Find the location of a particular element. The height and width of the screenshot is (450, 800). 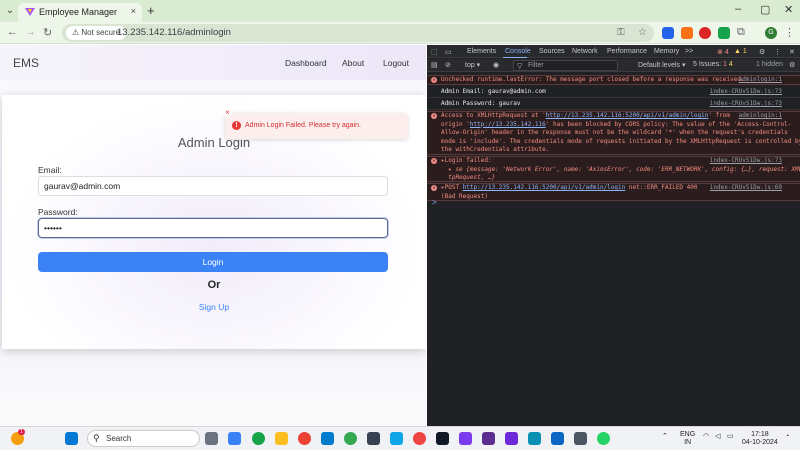

devtools-inspect-icon: ⬚ is located at coordinates (434, 52).